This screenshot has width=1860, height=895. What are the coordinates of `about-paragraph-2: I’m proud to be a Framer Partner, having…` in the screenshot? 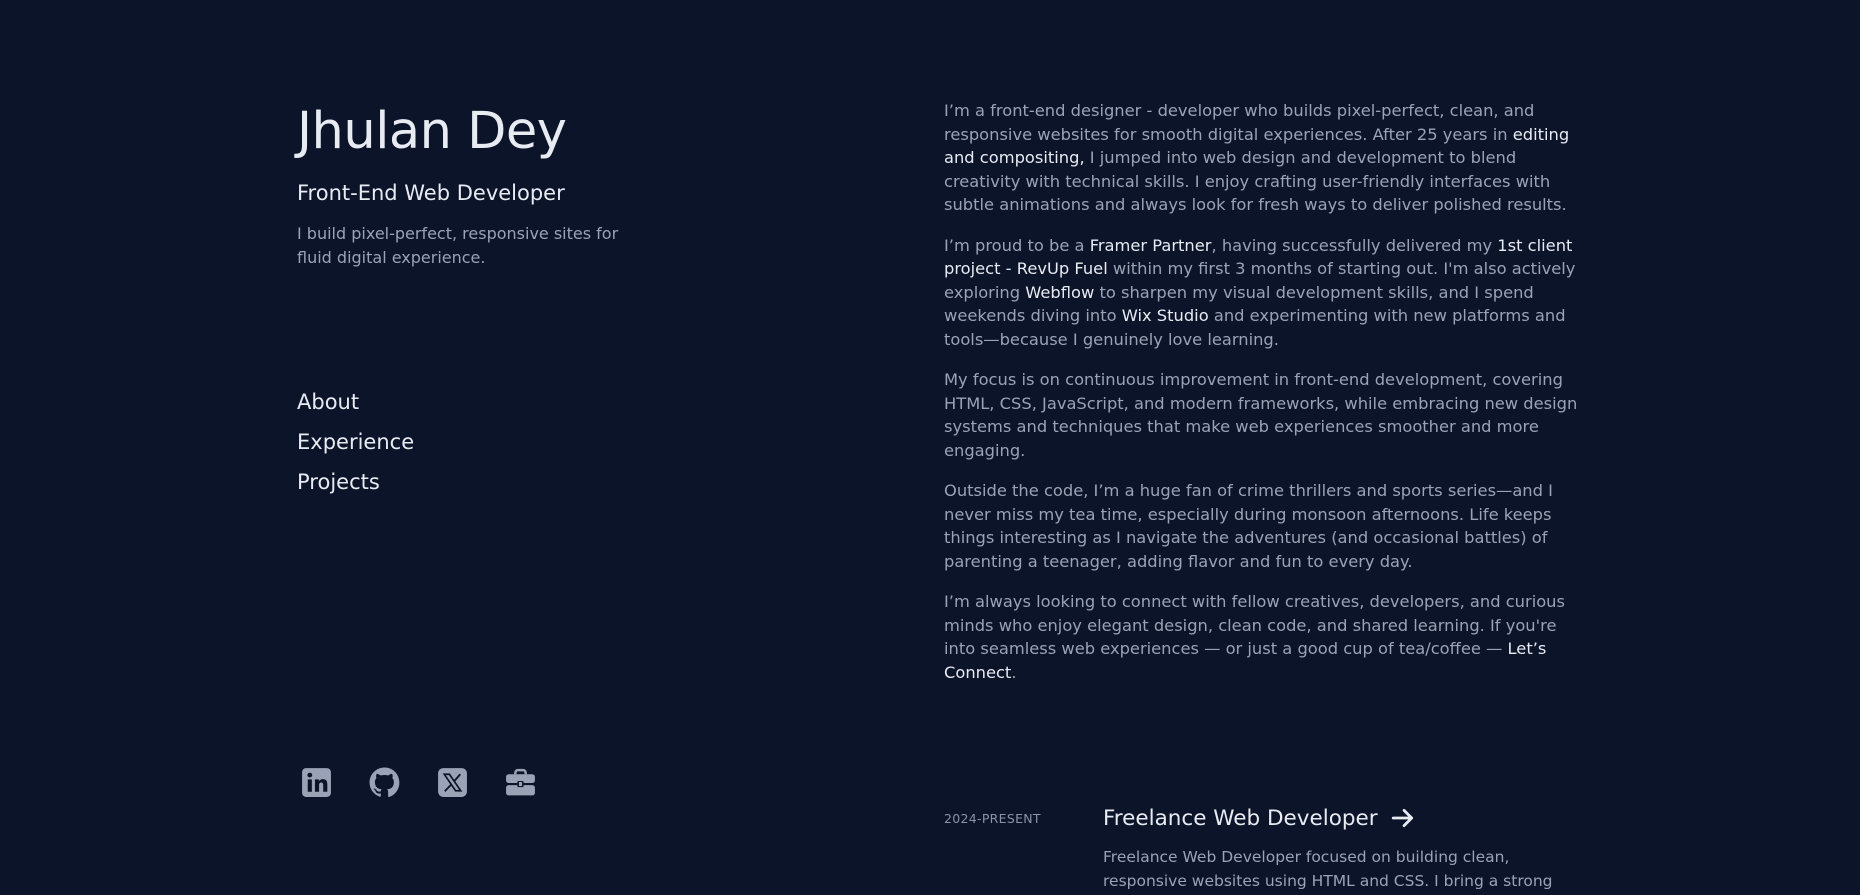 It's located at (1261, 293).